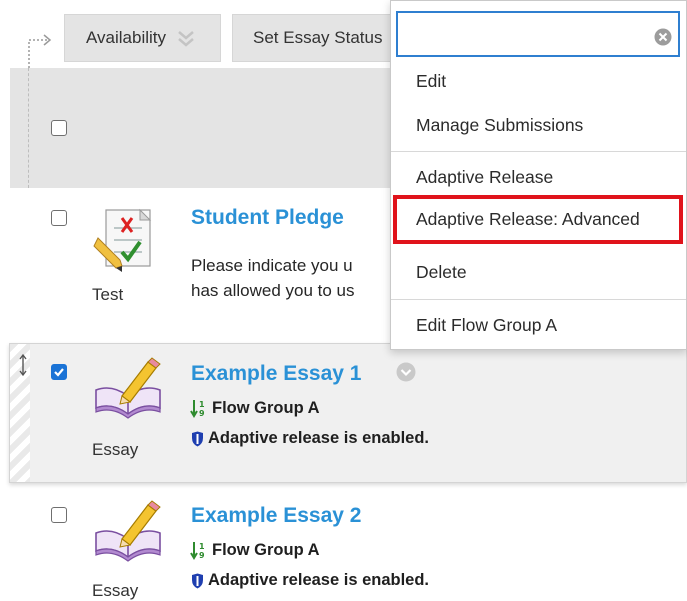  Describe the element at coordinates (28, 128) in the screenshot. I see `header-dashed-line` at that location.